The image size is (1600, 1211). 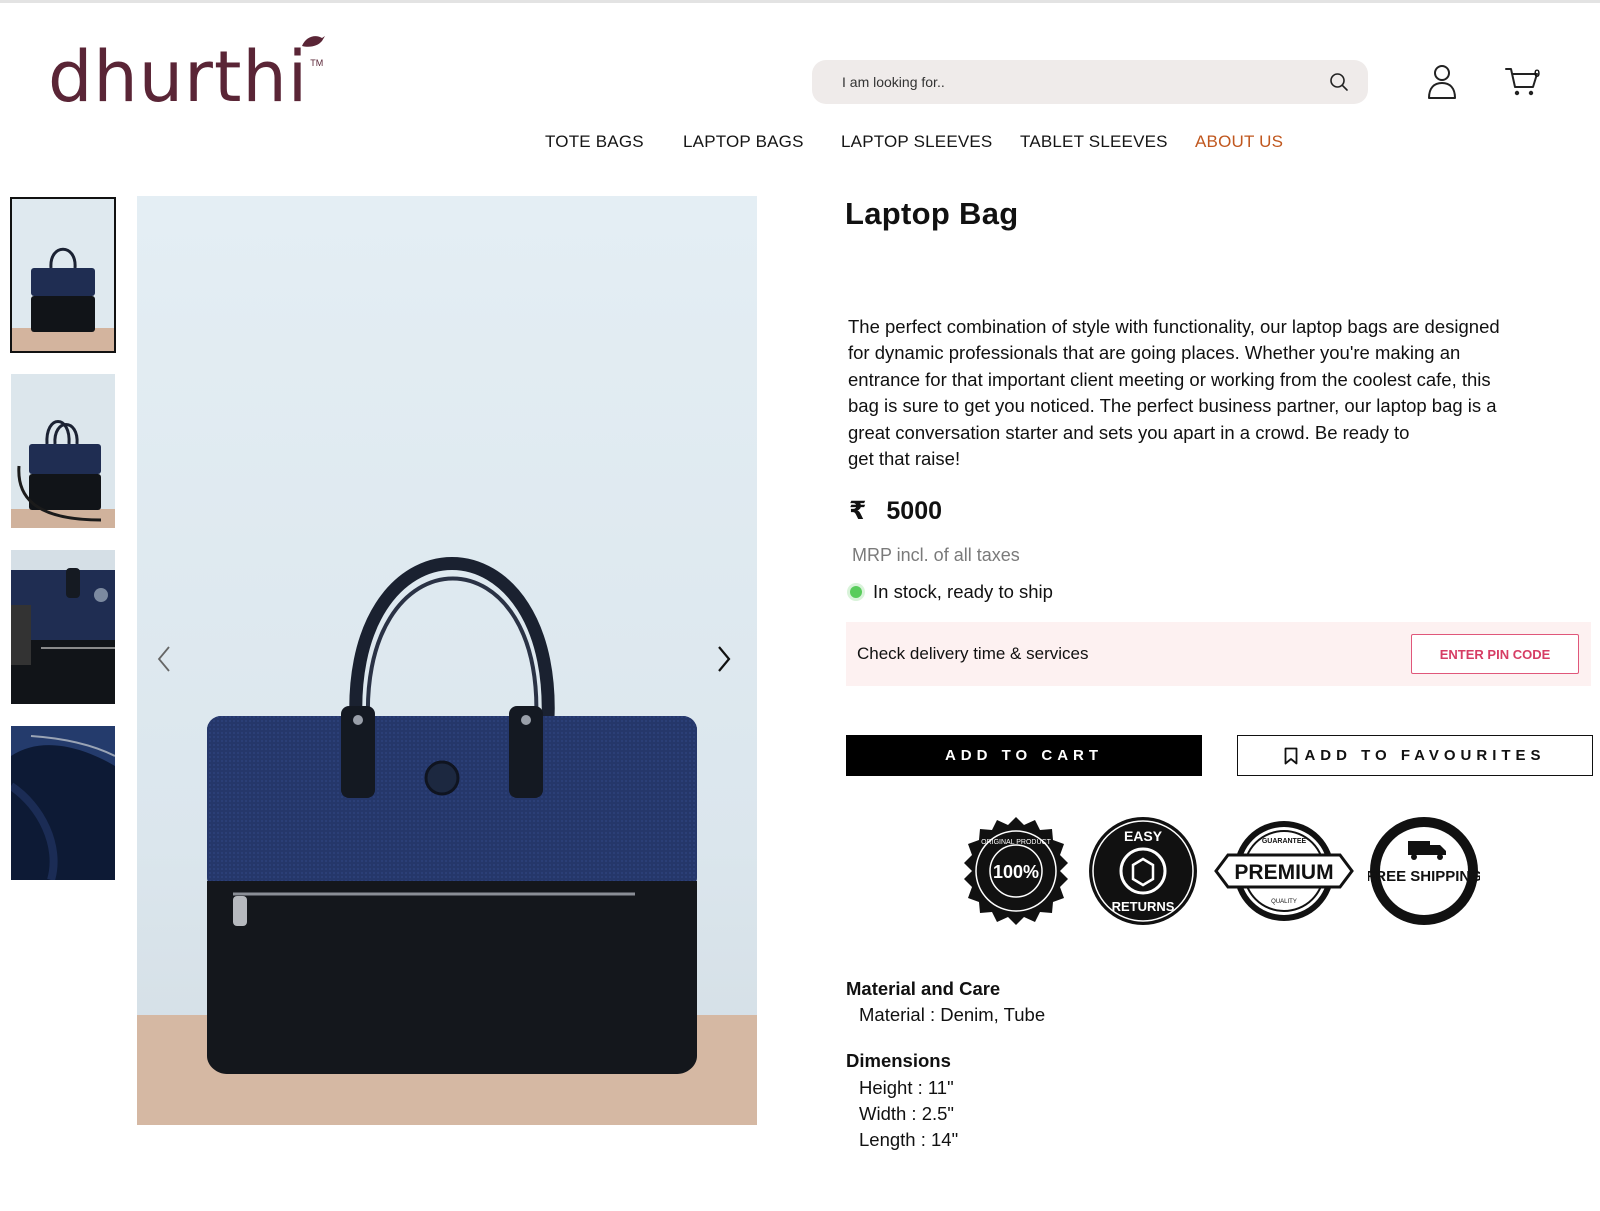 I want to click on dimension-height: Height : 11", so click(x=906, y=1087).